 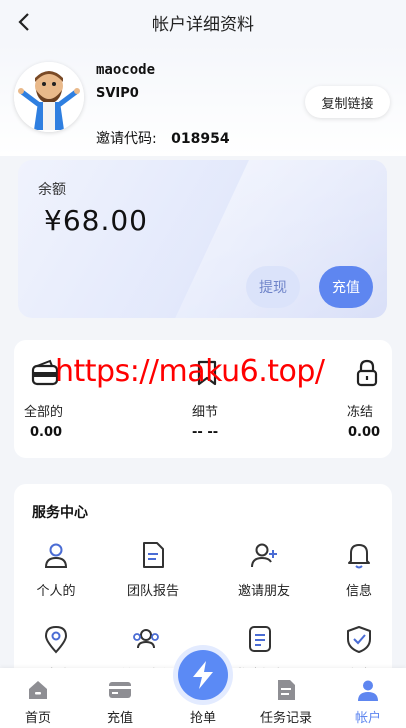 I want to click on card-icon, so click(x=120, y=690).